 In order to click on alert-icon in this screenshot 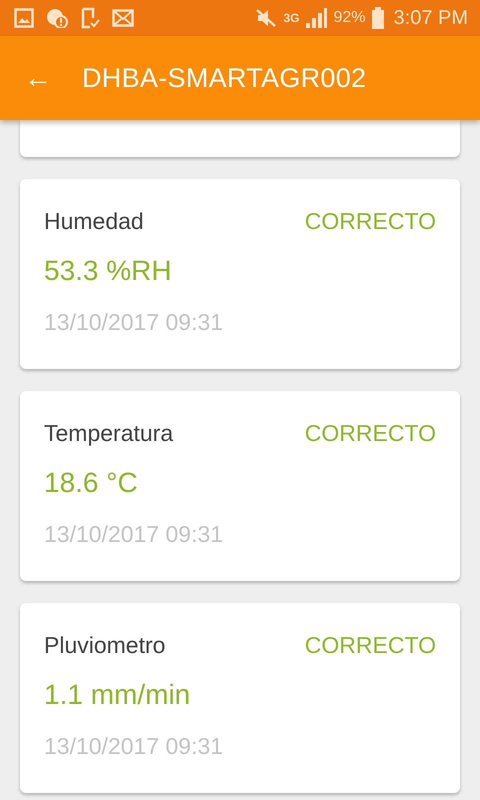, I will do `click(57, 18)`.